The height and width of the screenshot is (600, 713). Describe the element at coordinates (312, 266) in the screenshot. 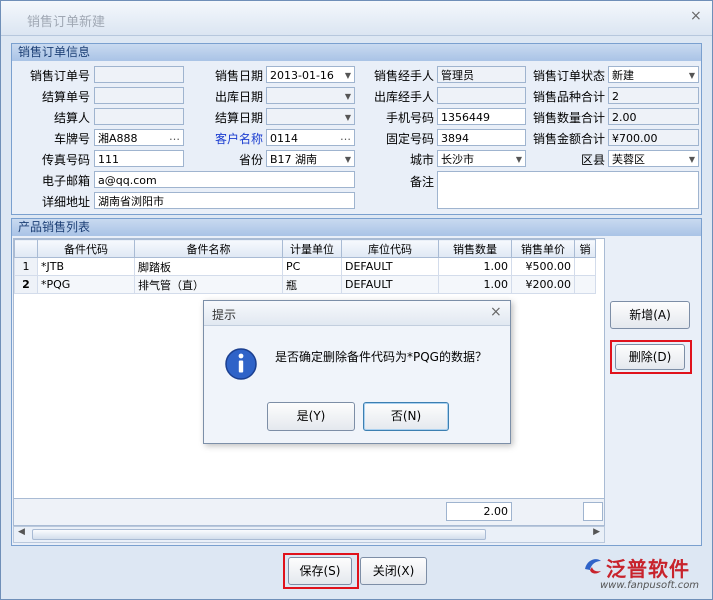

I see `unit-cell: PC` at that location.